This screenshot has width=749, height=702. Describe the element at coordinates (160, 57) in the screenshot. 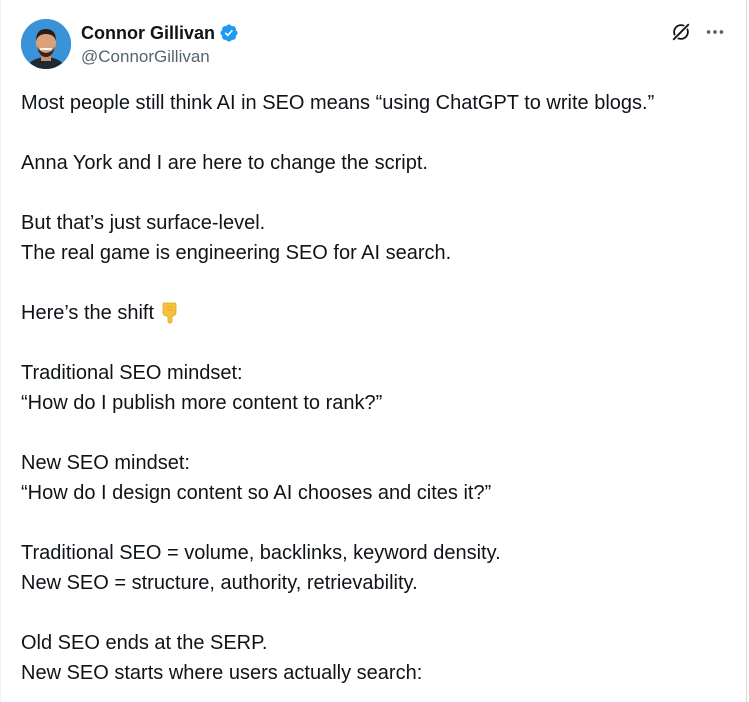

I see `author-handle: @ConnorGillivan` at that location.